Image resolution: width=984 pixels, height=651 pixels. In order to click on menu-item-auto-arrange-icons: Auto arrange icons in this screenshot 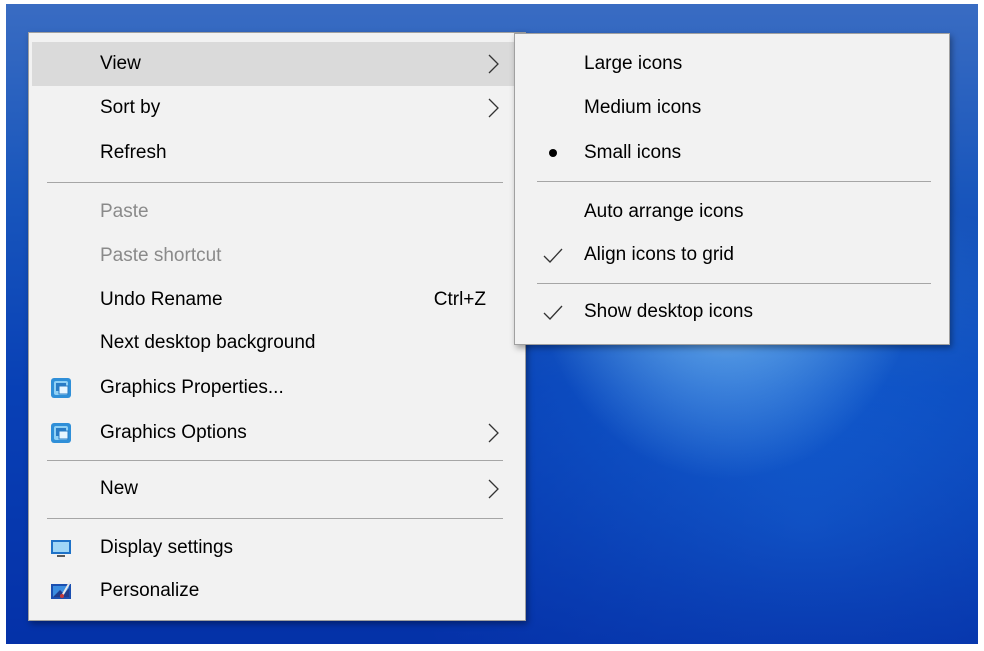, I will do `click(732, 212)`.